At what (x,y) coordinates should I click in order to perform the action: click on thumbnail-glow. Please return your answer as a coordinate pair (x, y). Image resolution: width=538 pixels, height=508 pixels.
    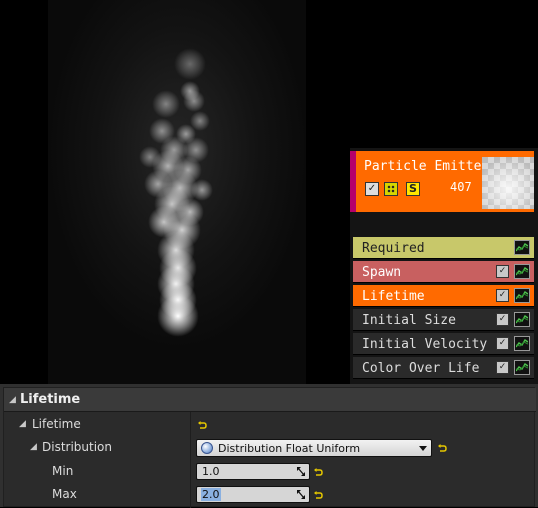
    Looking at the image, I should click on (508, 183).